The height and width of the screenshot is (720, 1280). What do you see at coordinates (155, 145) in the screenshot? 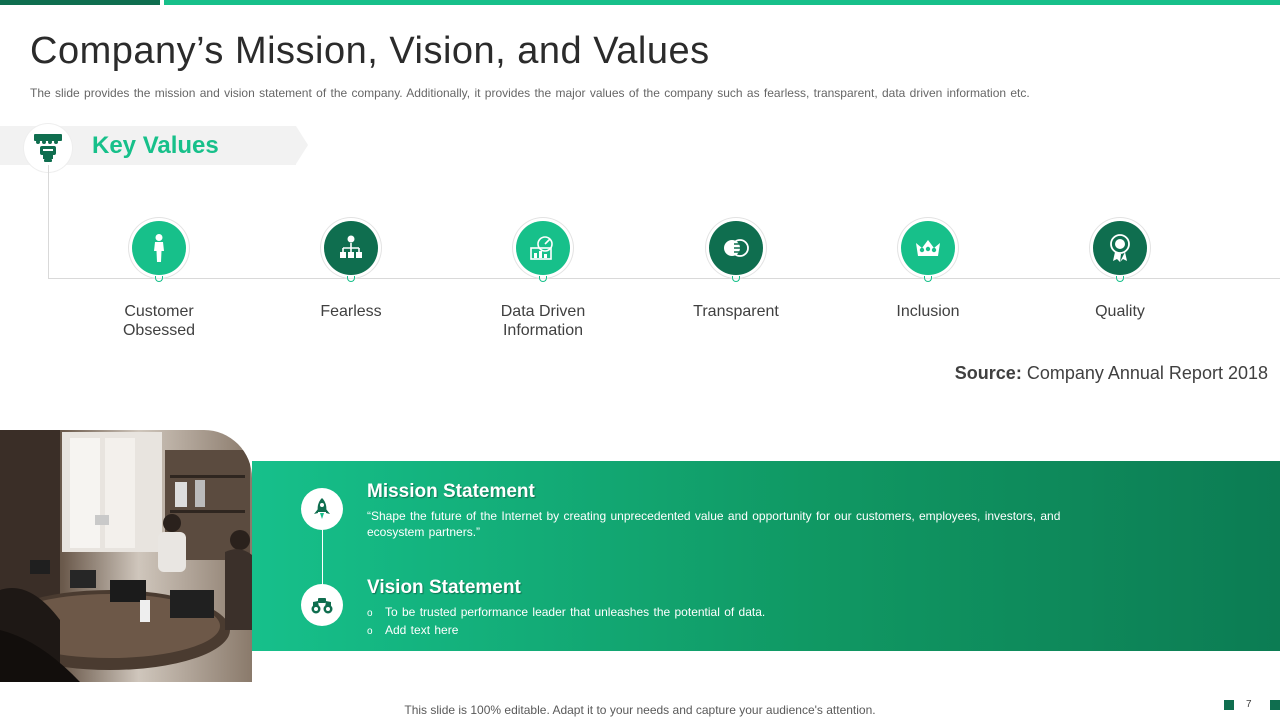
I see `key-values-title: Key Values` at bounding box center [155, 145].